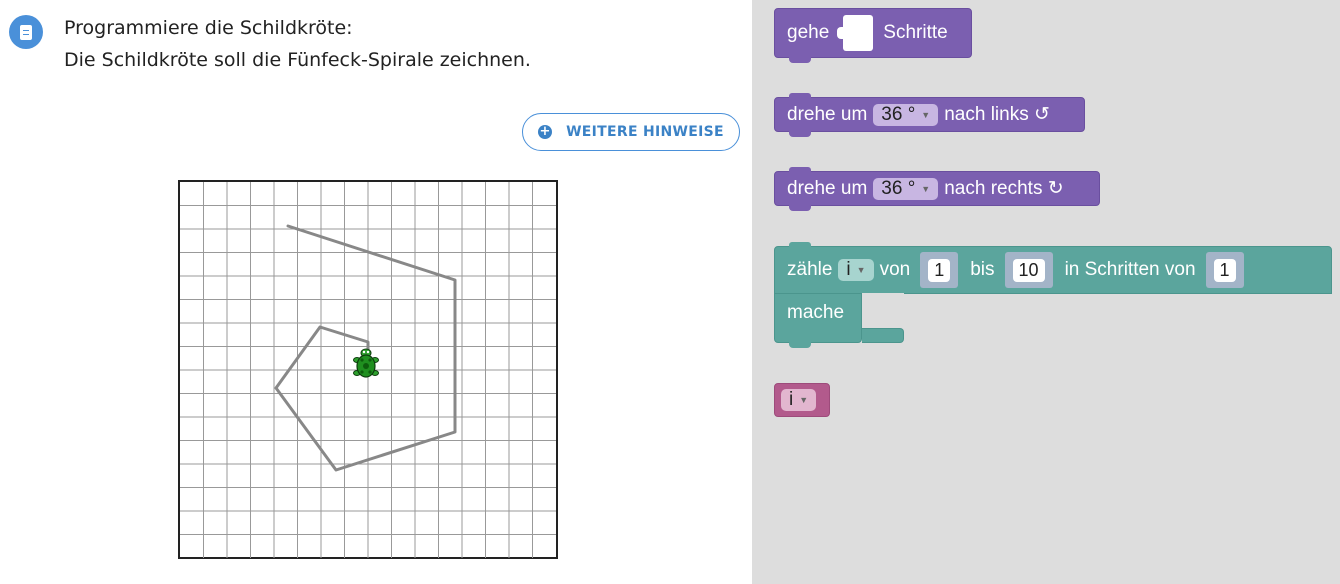 This screenshot has width=1340, height=584. What do you see at coordinates (997, 114) in the screenshot?
I see `turn-left-suffix: nach links ↺` at bounding box center [997, 114].